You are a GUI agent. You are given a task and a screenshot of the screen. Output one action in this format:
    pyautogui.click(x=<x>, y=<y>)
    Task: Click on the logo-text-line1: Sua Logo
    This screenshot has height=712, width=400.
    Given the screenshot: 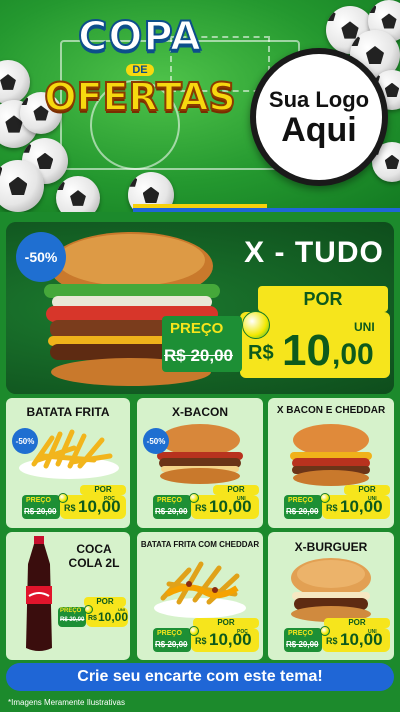 What is the action you would take?
    pyautogui.click(x=319, y=99)
    